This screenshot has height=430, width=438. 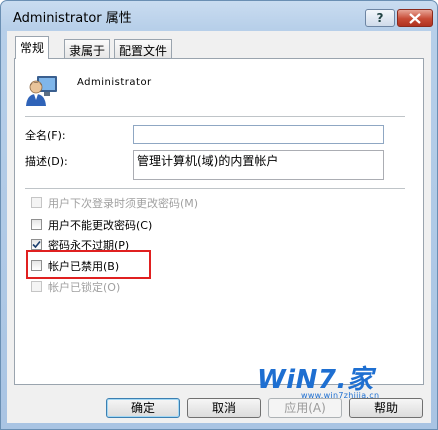 What do you see at coordinates (258, 134) in the screenshot?
I see `fullname-input` at bounding box center [258, 134].